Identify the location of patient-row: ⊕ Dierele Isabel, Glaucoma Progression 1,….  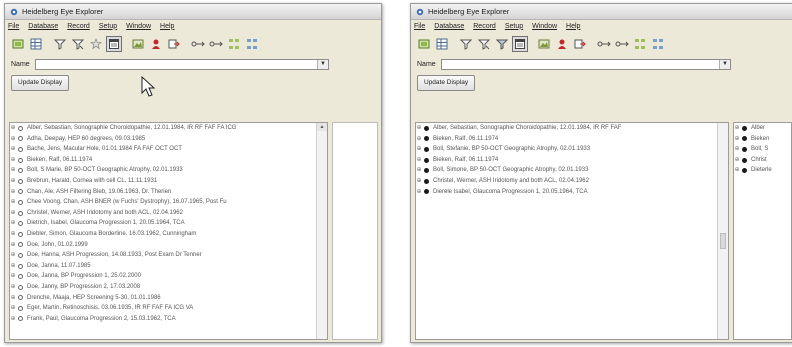
(572, 192).